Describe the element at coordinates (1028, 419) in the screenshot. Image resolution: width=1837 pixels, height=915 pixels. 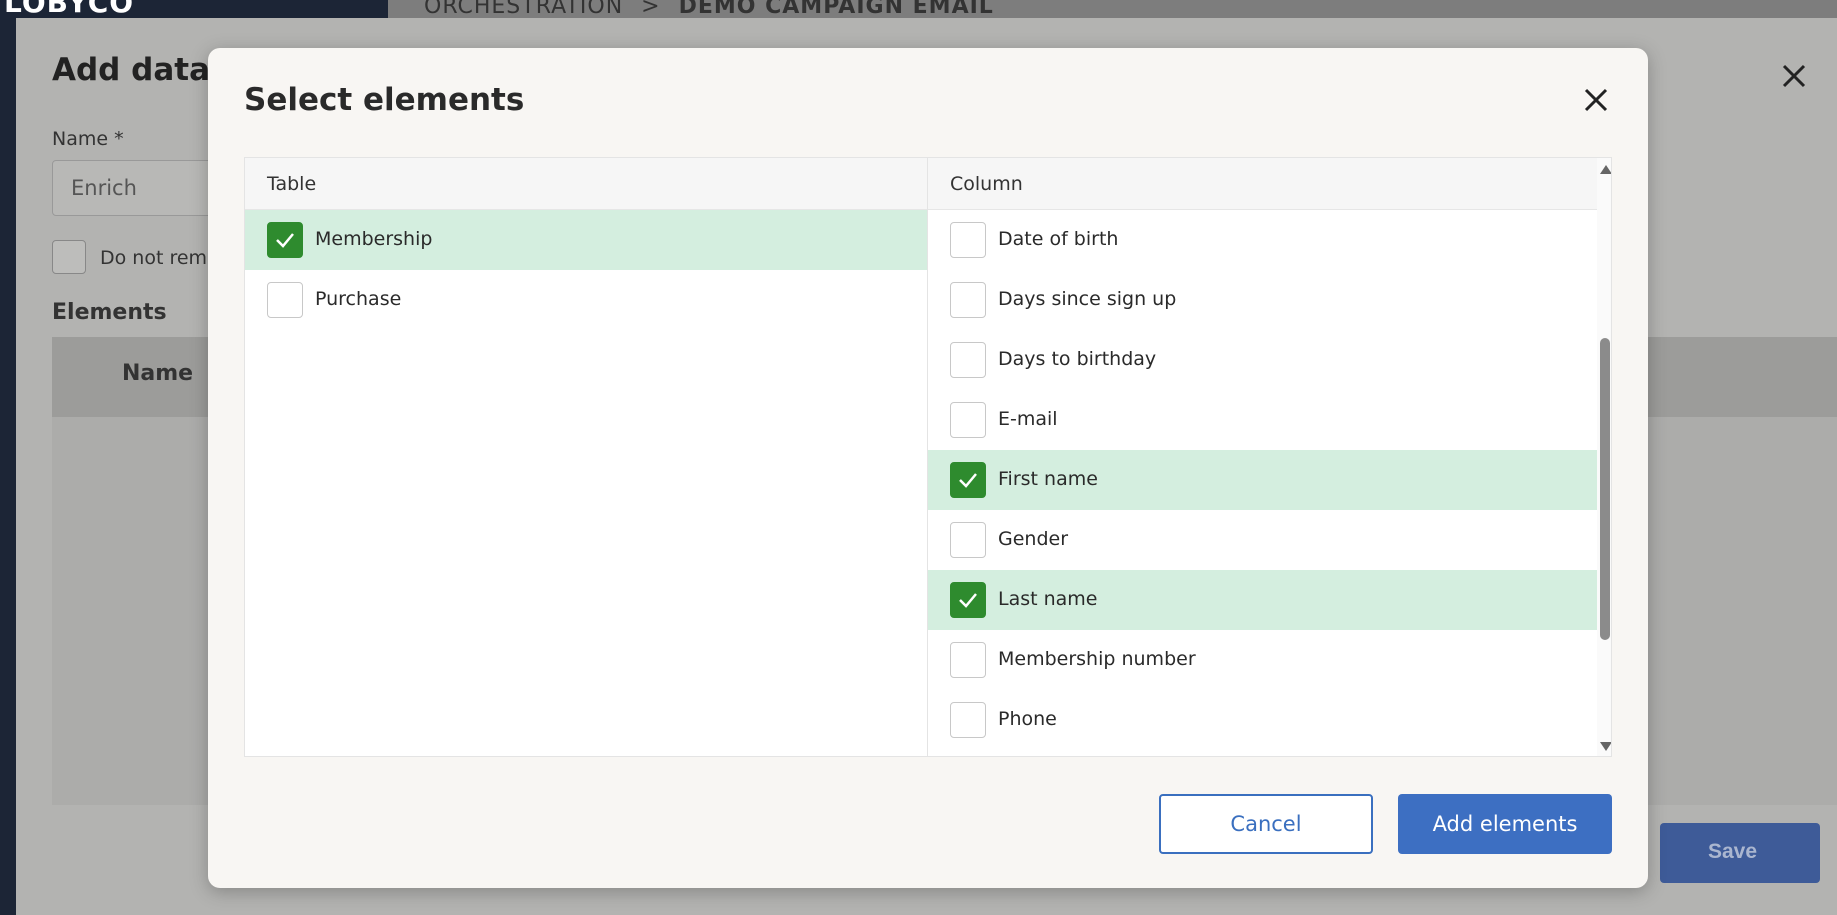
I see `column-label: E-mail` at that location.